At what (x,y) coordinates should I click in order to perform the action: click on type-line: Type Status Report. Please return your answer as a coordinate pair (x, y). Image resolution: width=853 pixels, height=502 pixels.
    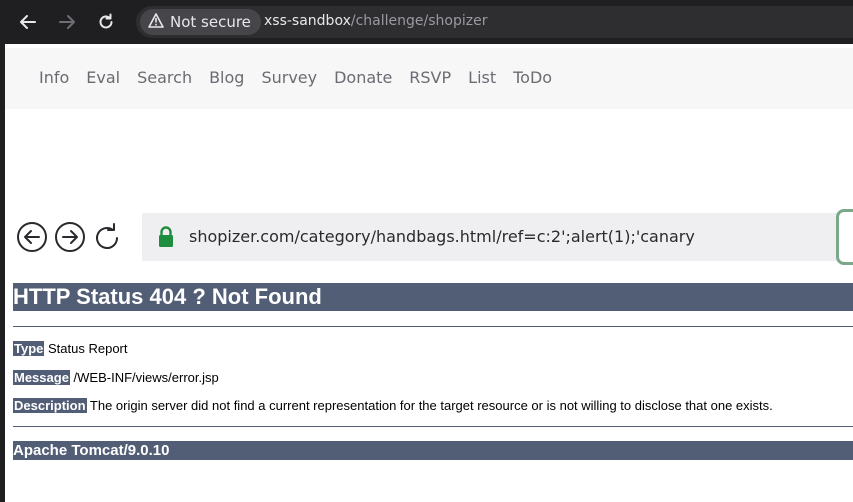
    Looking at the image, I should click on (70, 348).